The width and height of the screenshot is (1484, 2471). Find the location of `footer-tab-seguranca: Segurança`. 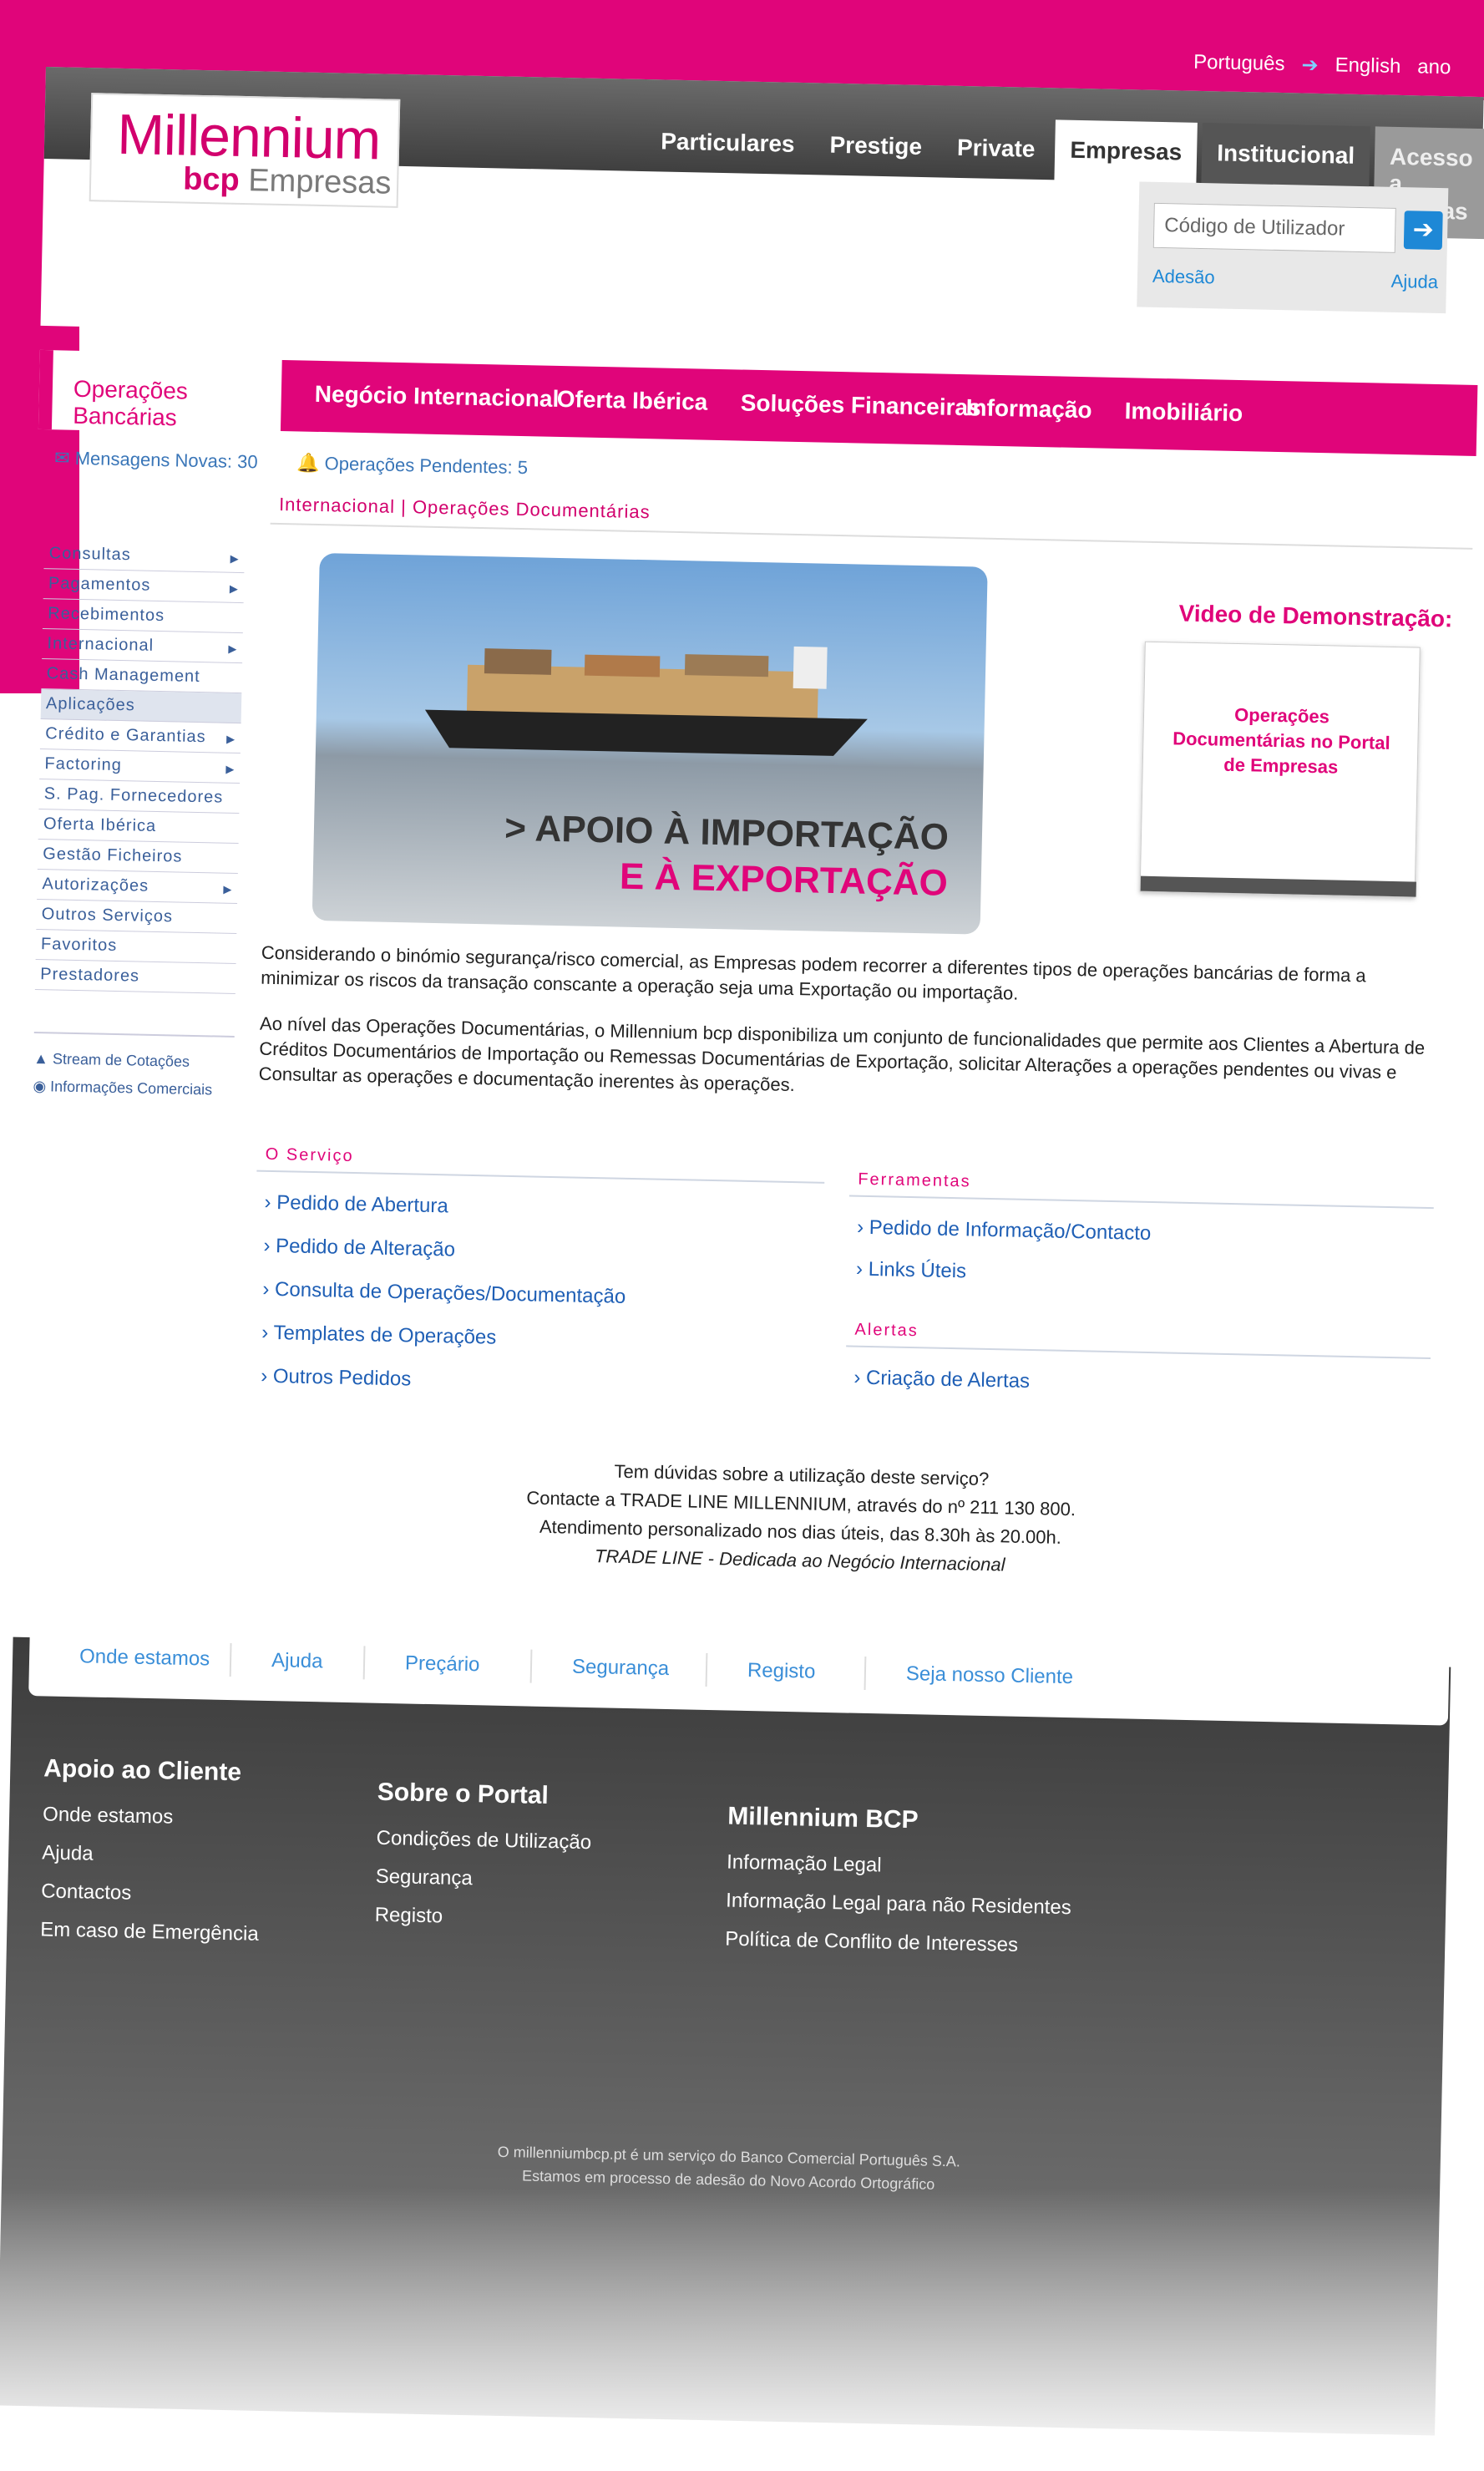

footer-tab-seguranca: Segurança is located at coordinates (621, 1669).